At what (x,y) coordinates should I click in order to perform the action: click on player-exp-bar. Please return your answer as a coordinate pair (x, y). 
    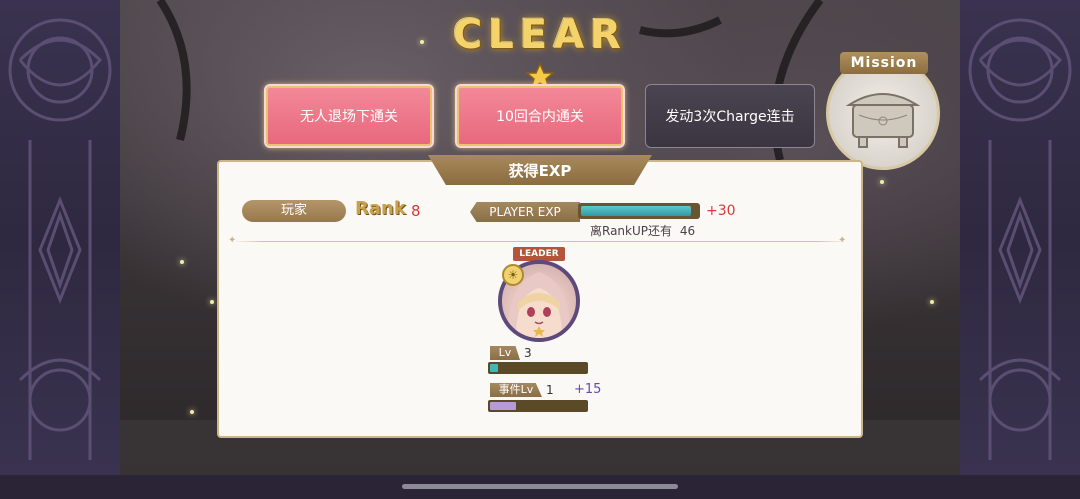
    Looking at the image, I should click on (639, 211).